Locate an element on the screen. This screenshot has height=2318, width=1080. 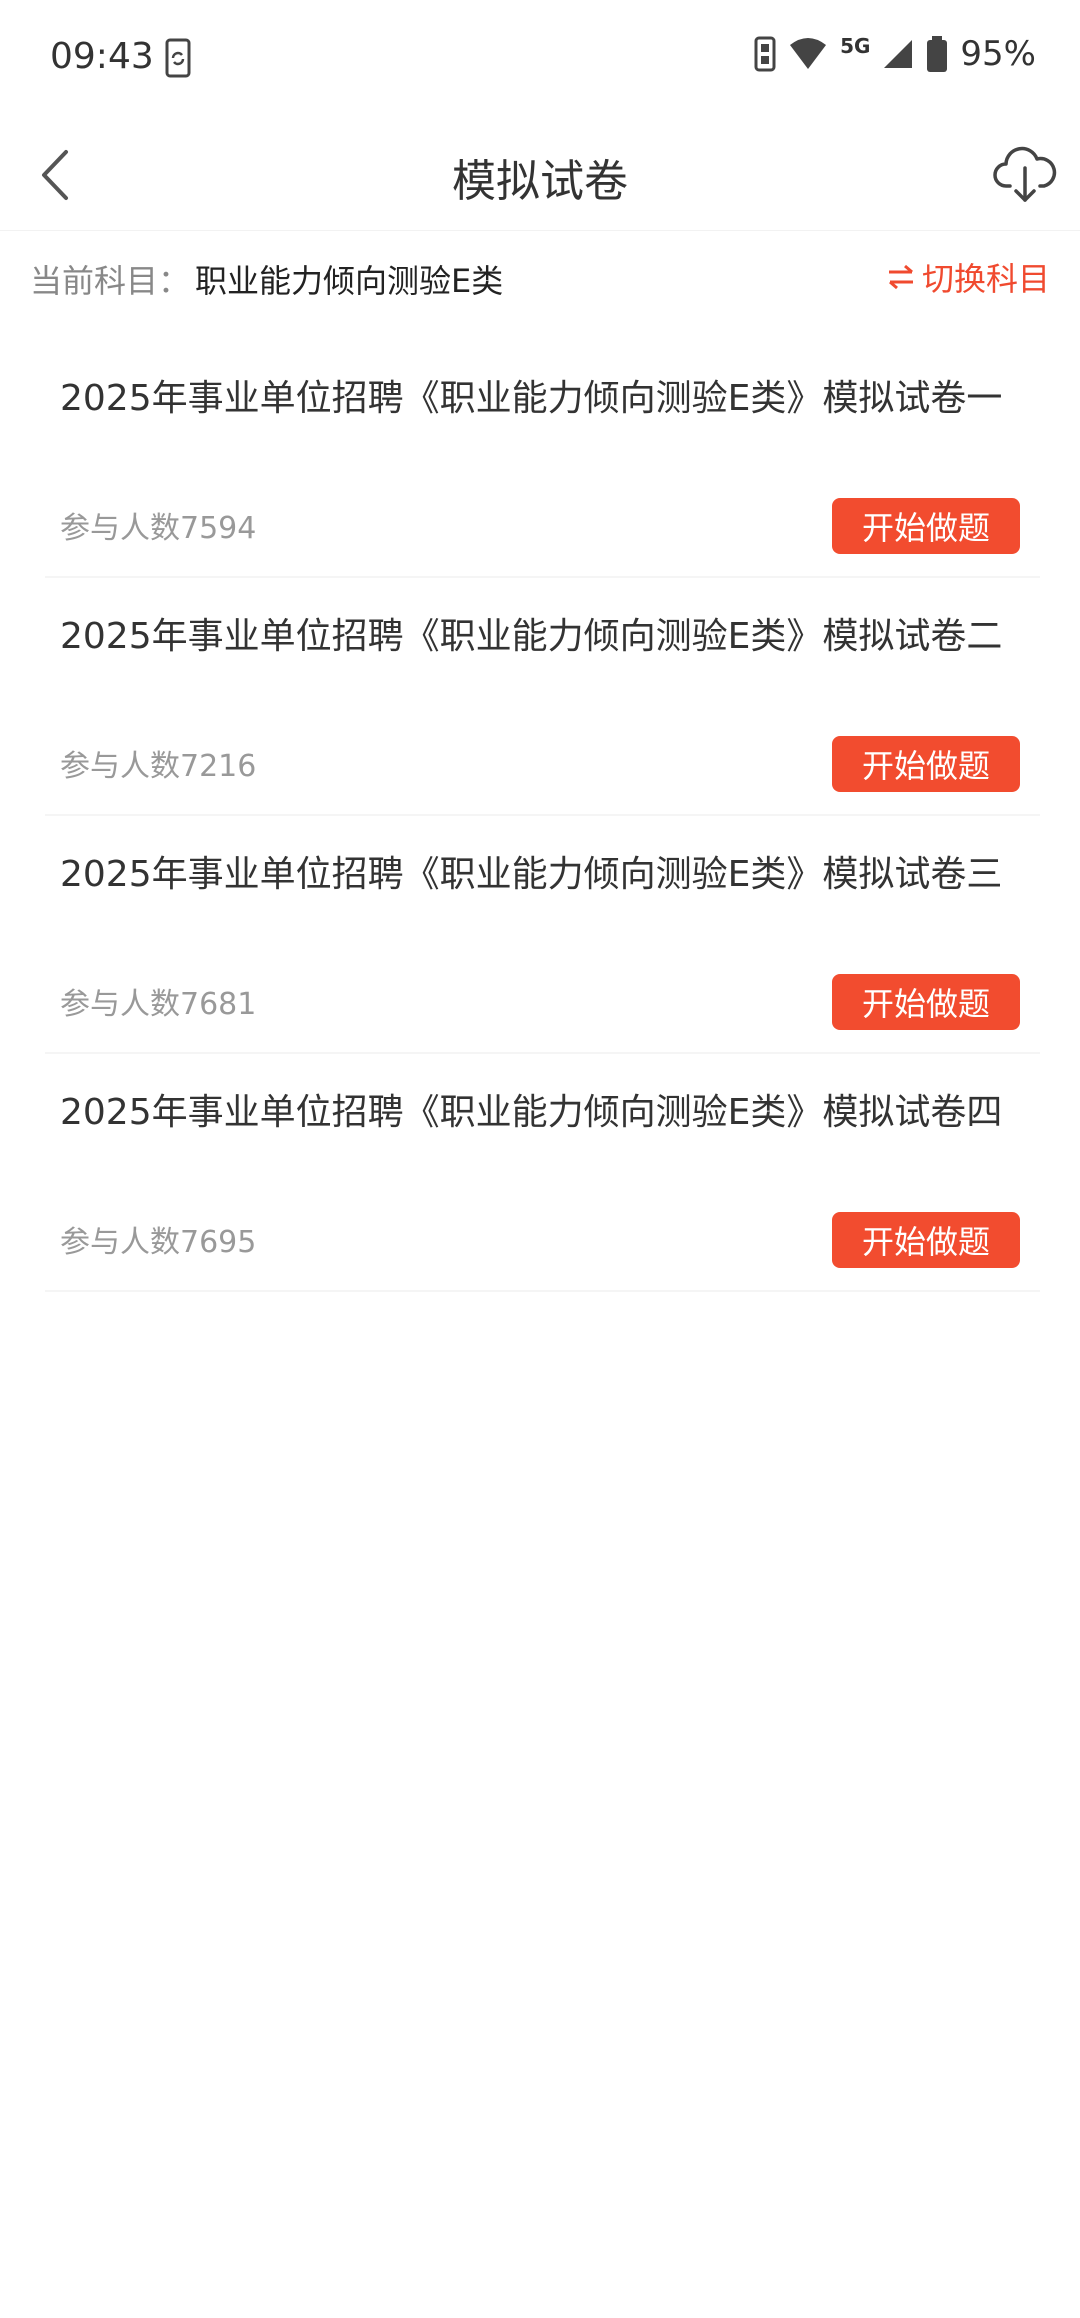
hd-icon is located at coordinates (765, 54).